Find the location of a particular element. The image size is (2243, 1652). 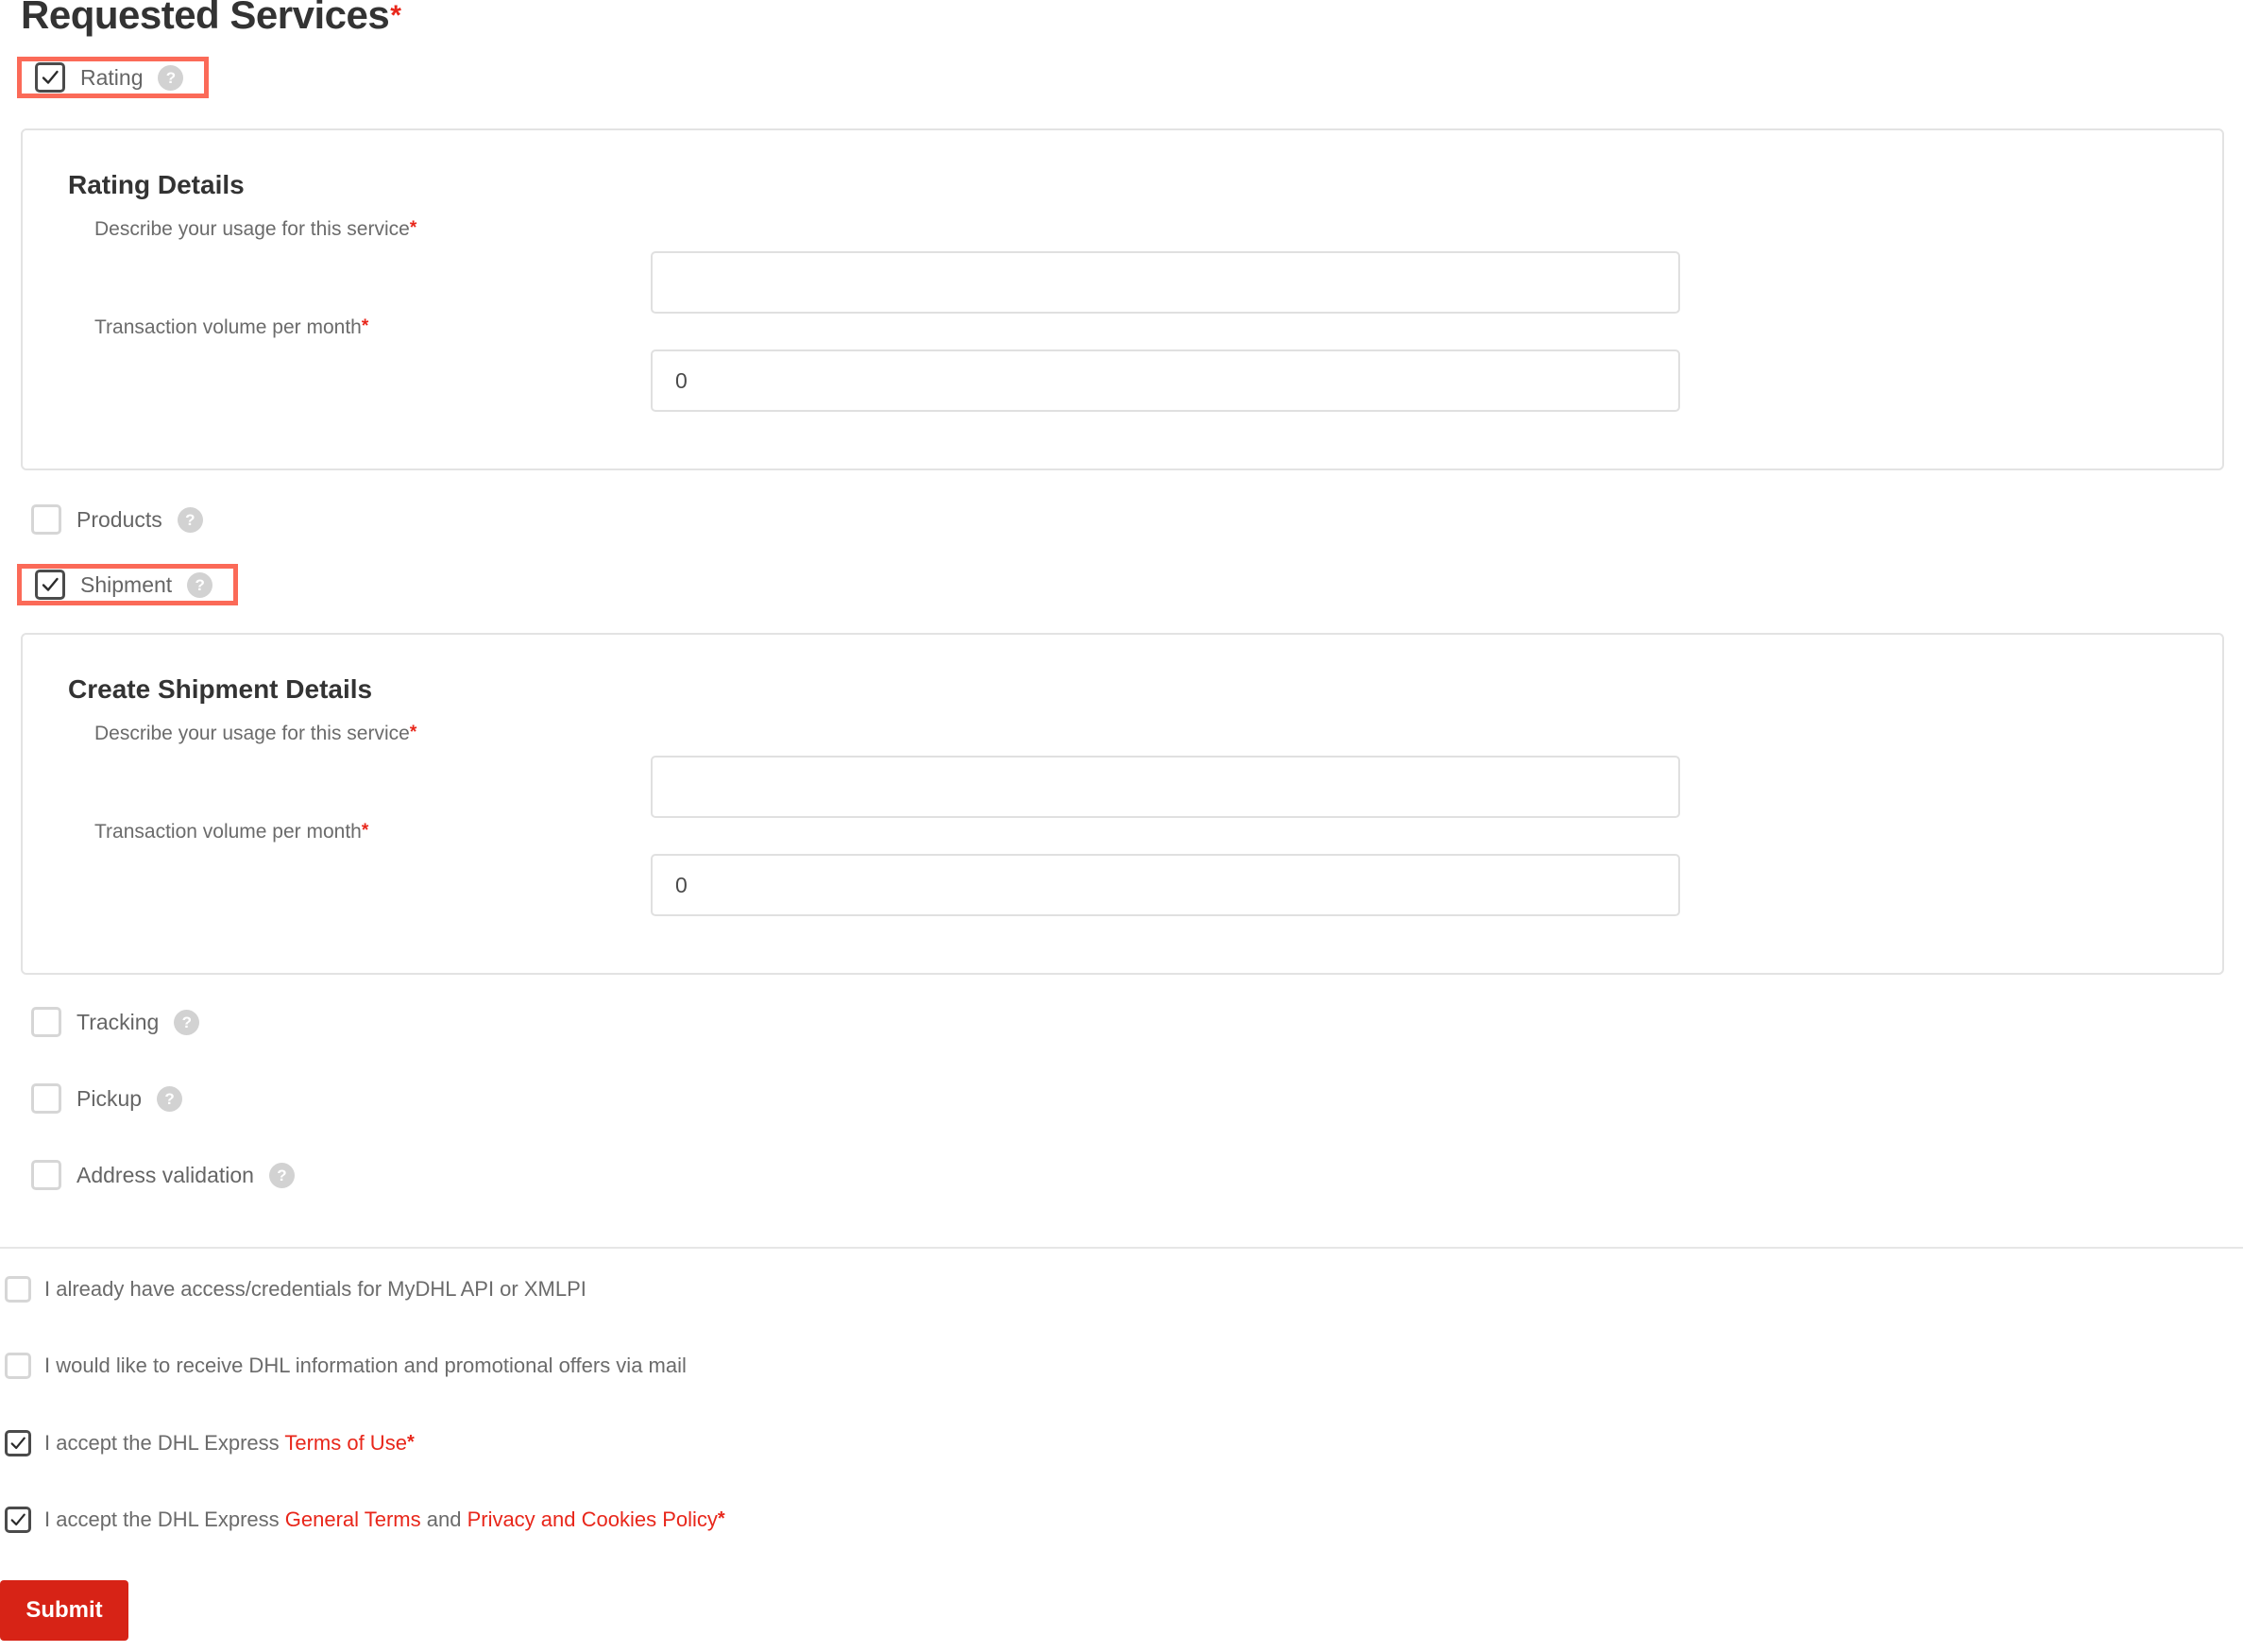

shipment-volume-input is located at coordinates (1165, 885).